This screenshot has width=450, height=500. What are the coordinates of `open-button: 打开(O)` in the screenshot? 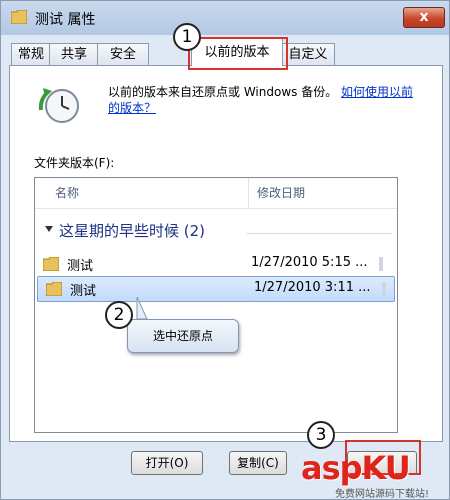 It's located at (167, 463).